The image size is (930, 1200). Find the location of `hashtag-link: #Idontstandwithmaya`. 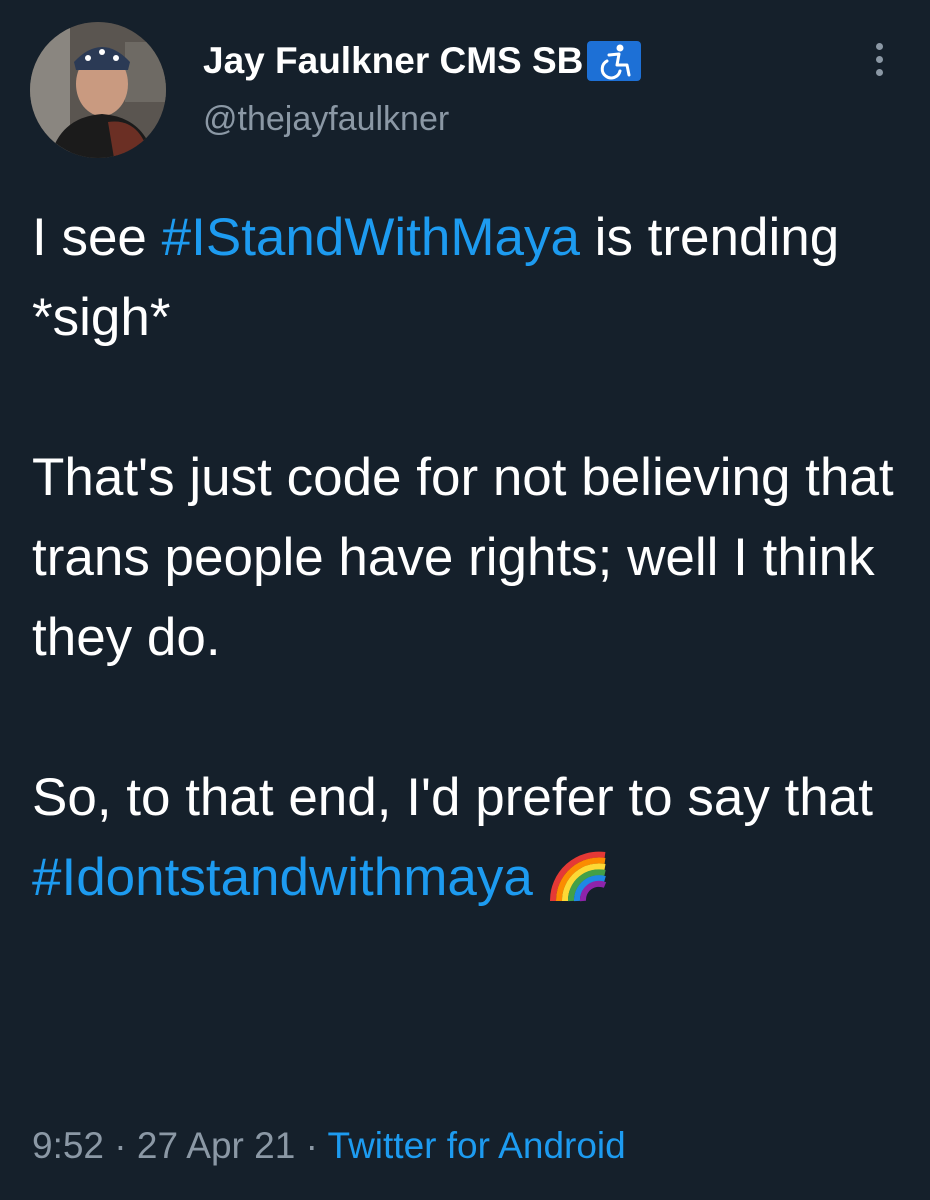

hashtag-link: #Idontstandwithmaya is located at coordinates (282, 877).